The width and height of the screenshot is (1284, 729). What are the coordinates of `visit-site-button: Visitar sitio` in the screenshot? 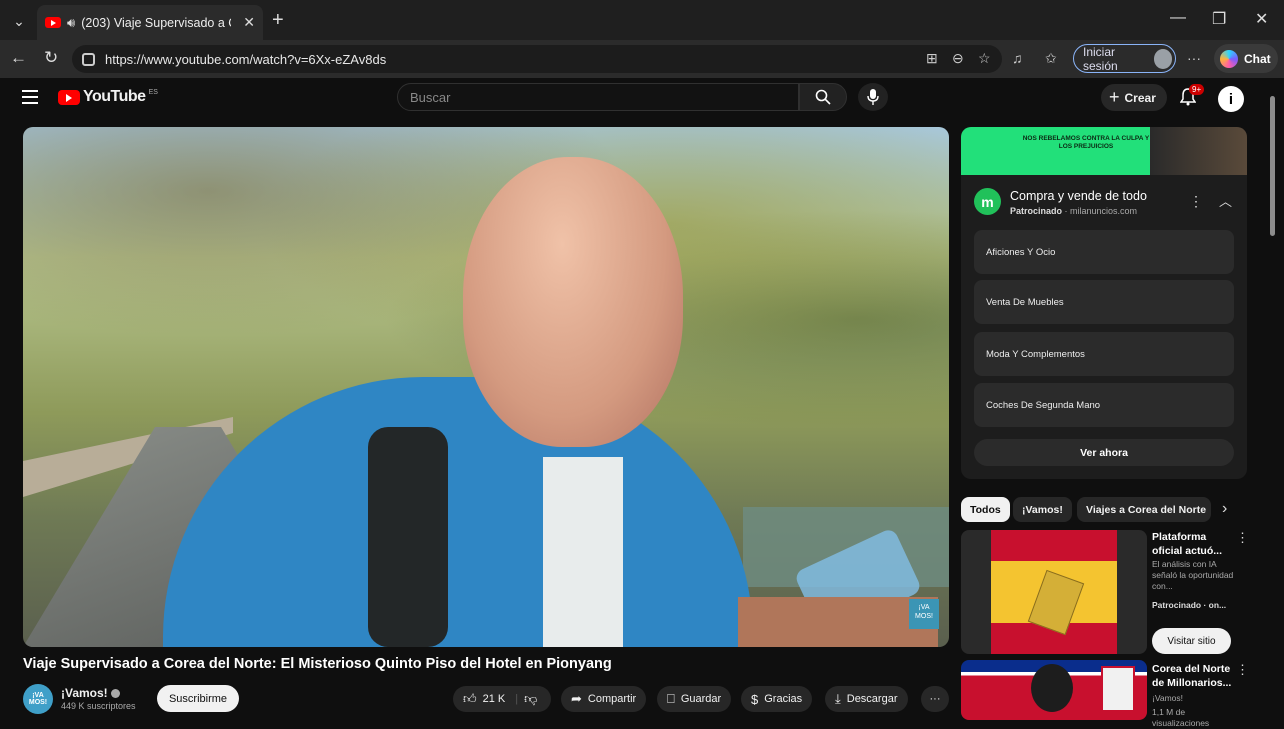 It's located at (1191, 641).